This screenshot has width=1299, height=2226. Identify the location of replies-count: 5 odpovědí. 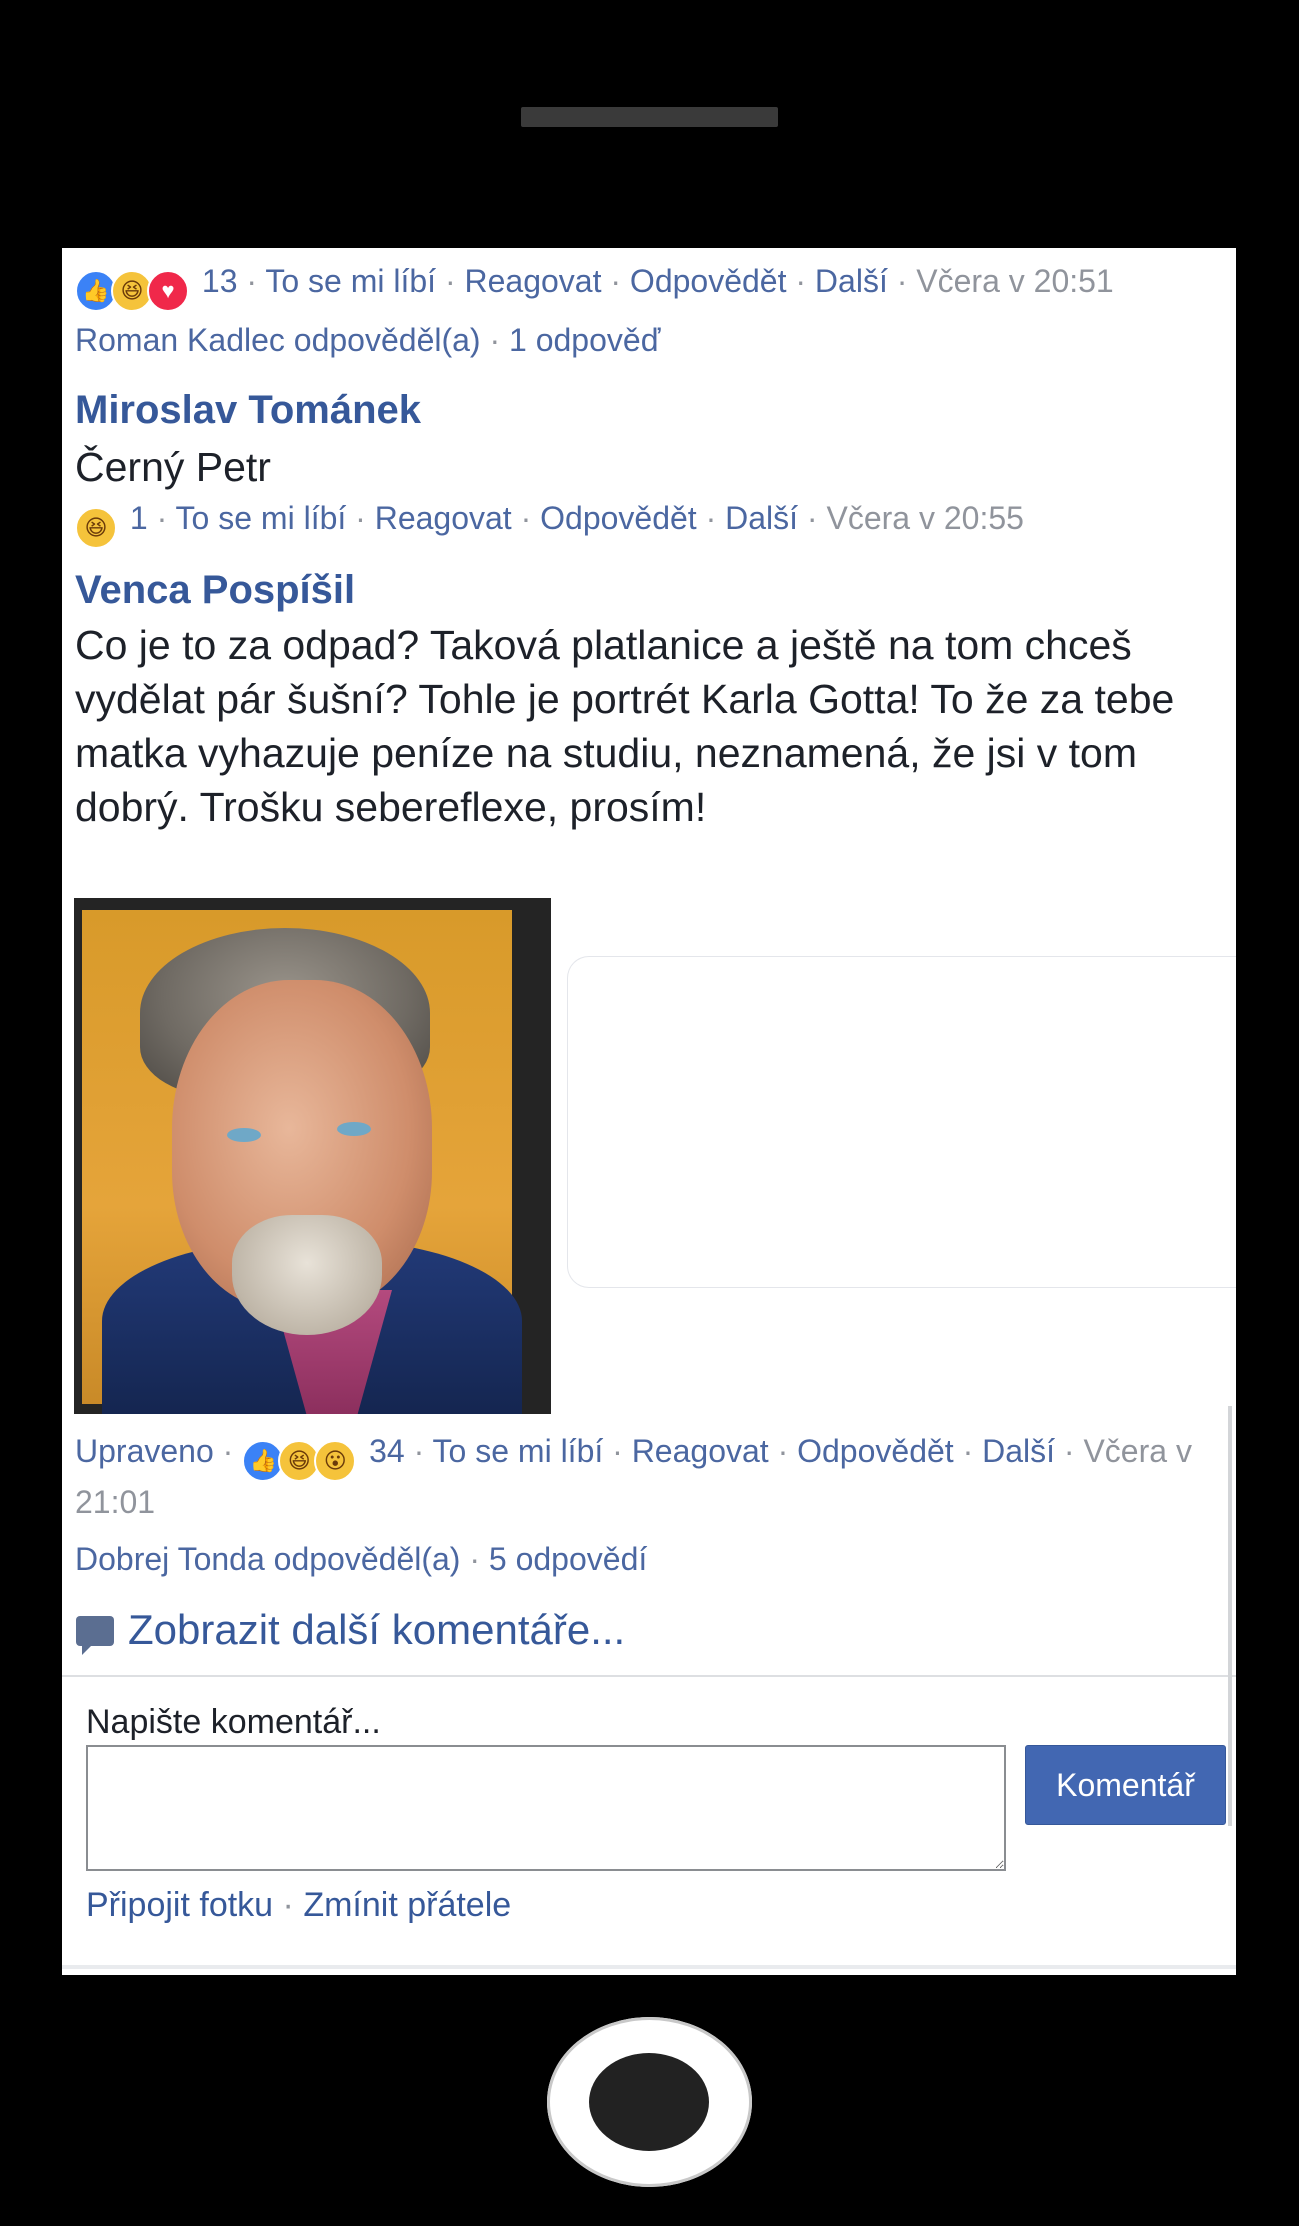
(568, 1559).